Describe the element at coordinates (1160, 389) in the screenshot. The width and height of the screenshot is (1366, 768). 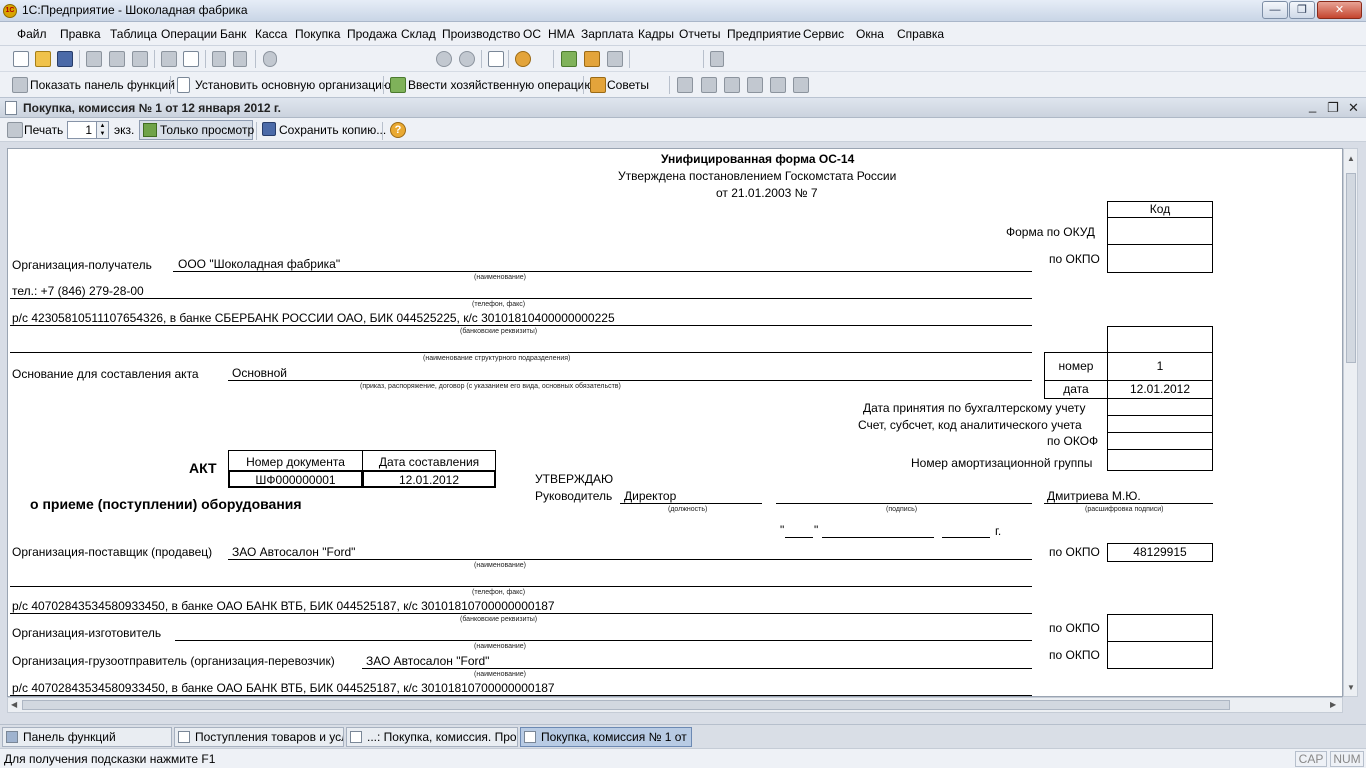
I see `date-value-cell: 12.01.2012` at that location.